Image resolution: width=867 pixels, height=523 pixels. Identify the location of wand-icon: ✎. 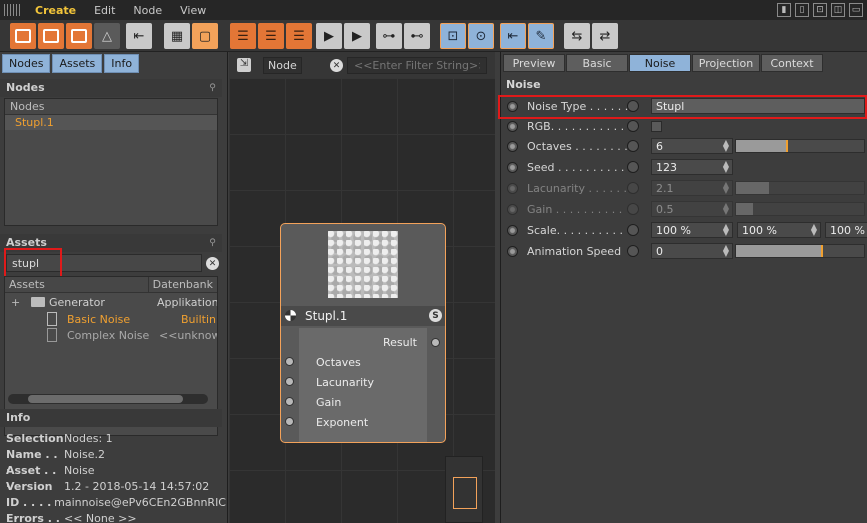
(541, 36).